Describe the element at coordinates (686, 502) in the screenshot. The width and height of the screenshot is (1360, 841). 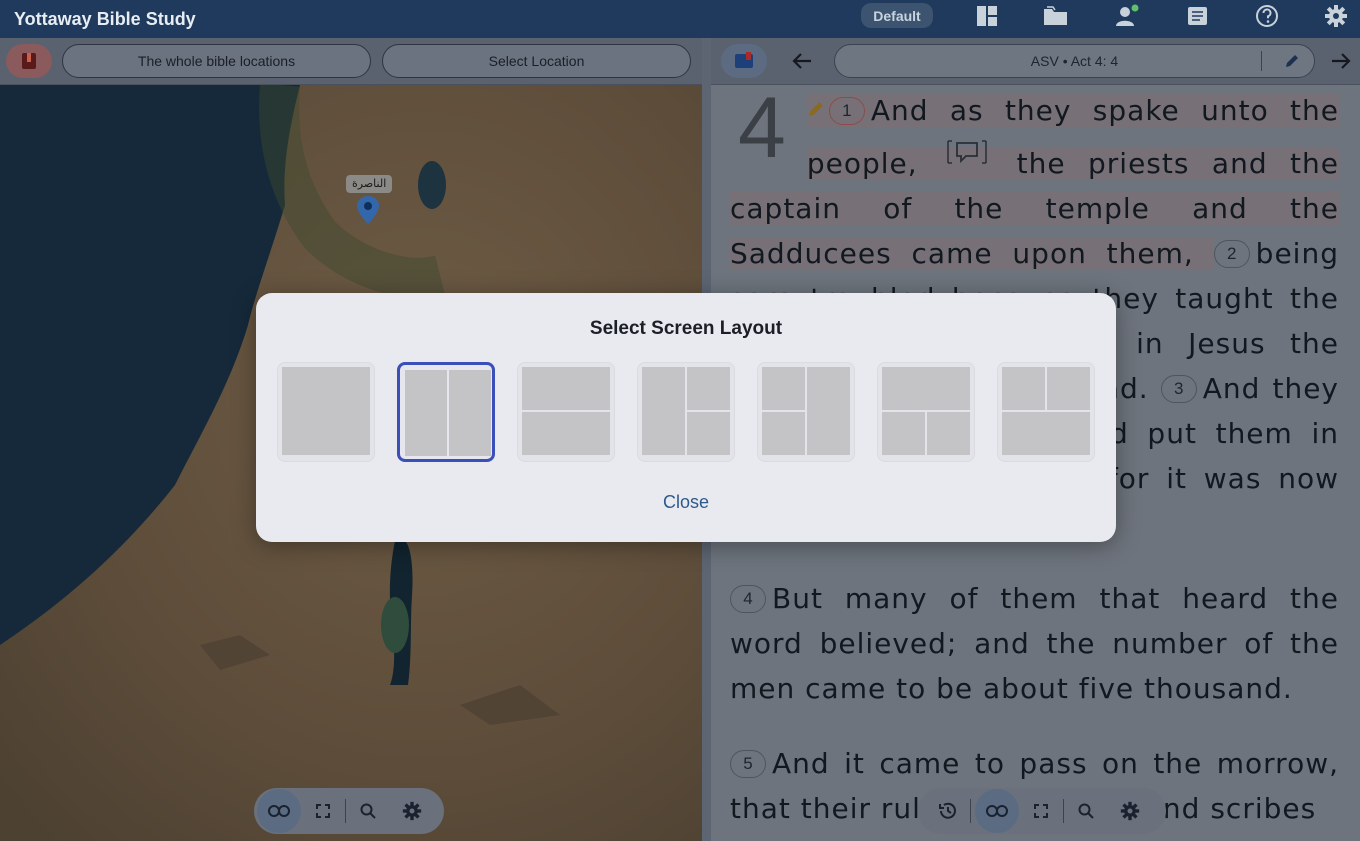
I see `close-button: Close` at that location.